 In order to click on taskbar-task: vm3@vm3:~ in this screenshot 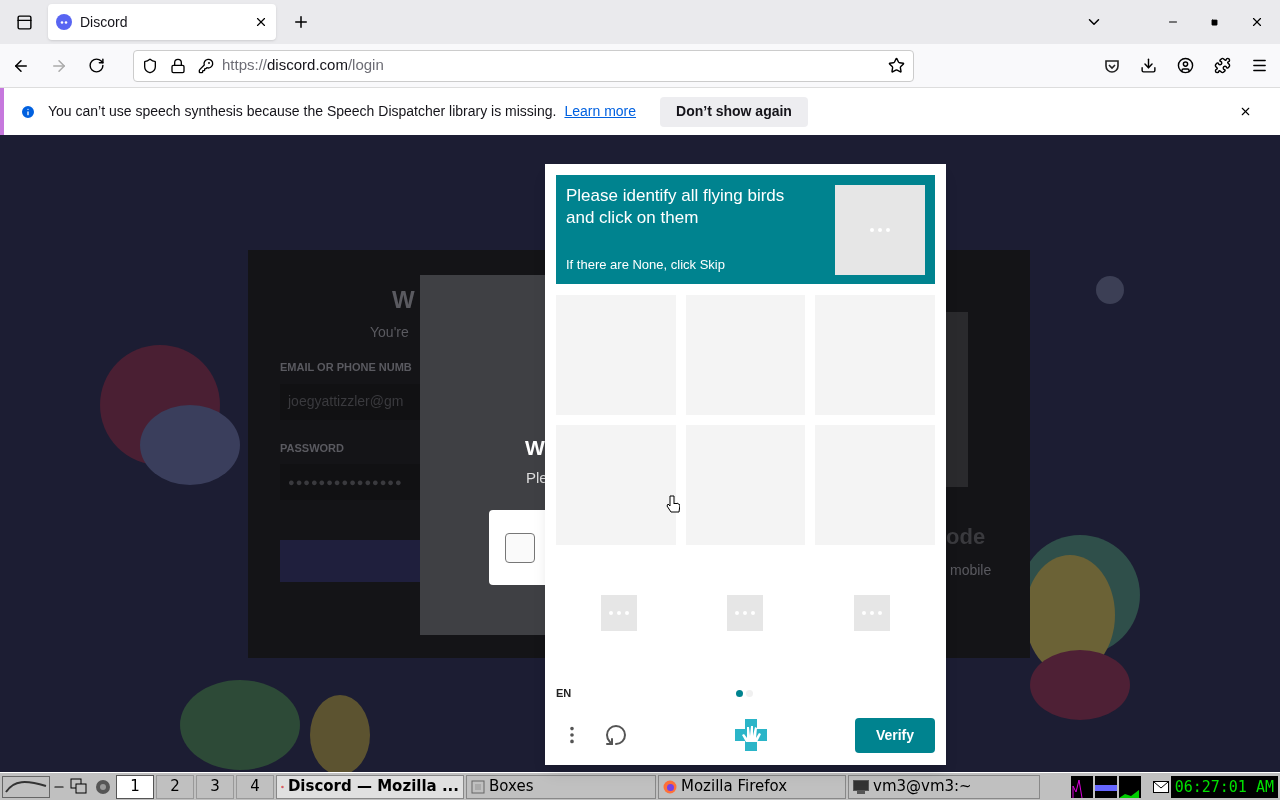, I will do `click(944, 786)`.